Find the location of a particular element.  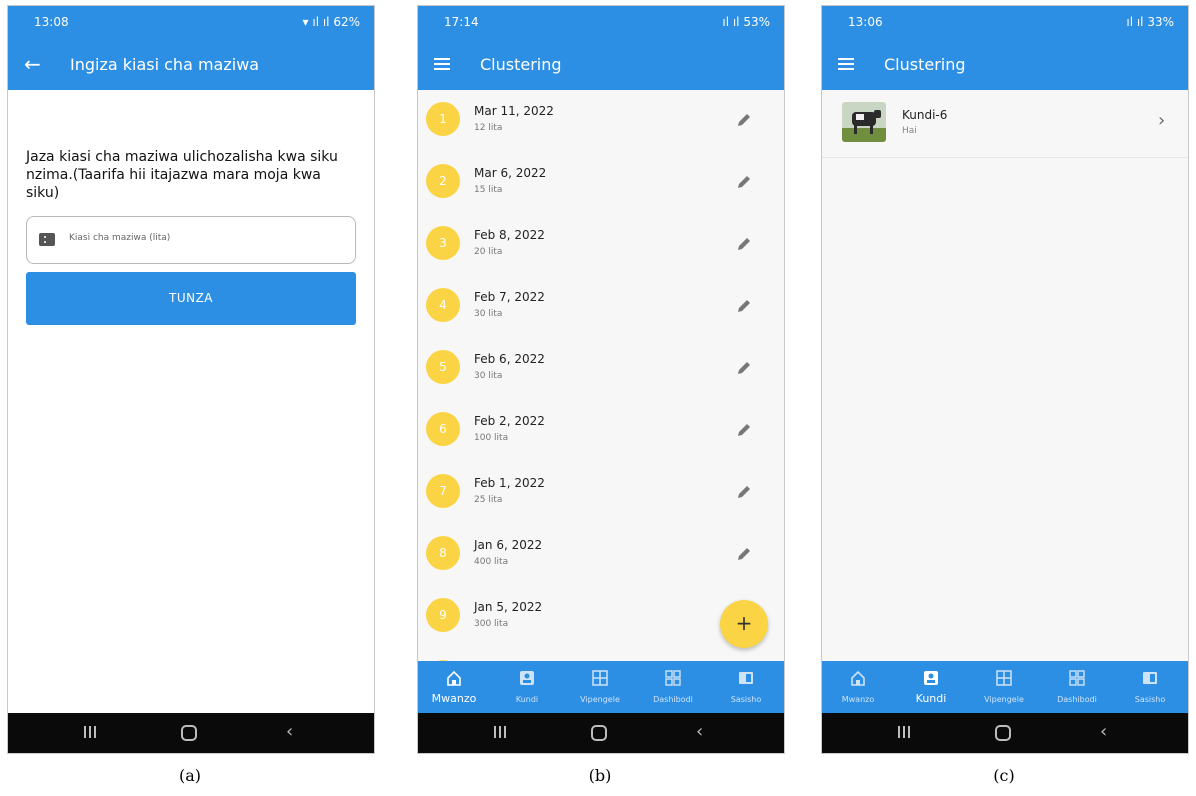

record-quantity: 400 lita is located at coordinates (491, 562).